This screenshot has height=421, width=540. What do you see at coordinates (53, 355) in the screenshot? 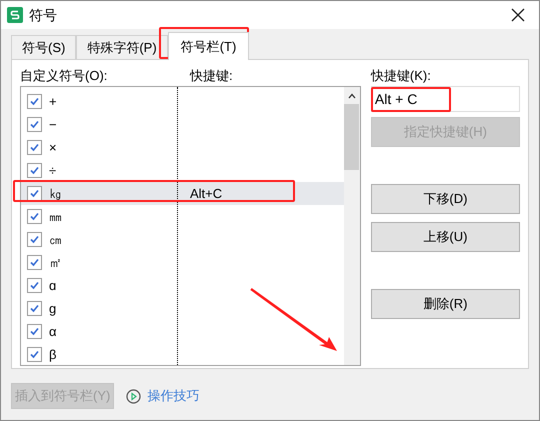
I see `symbol-text: β` at bounding box center [53, 355].